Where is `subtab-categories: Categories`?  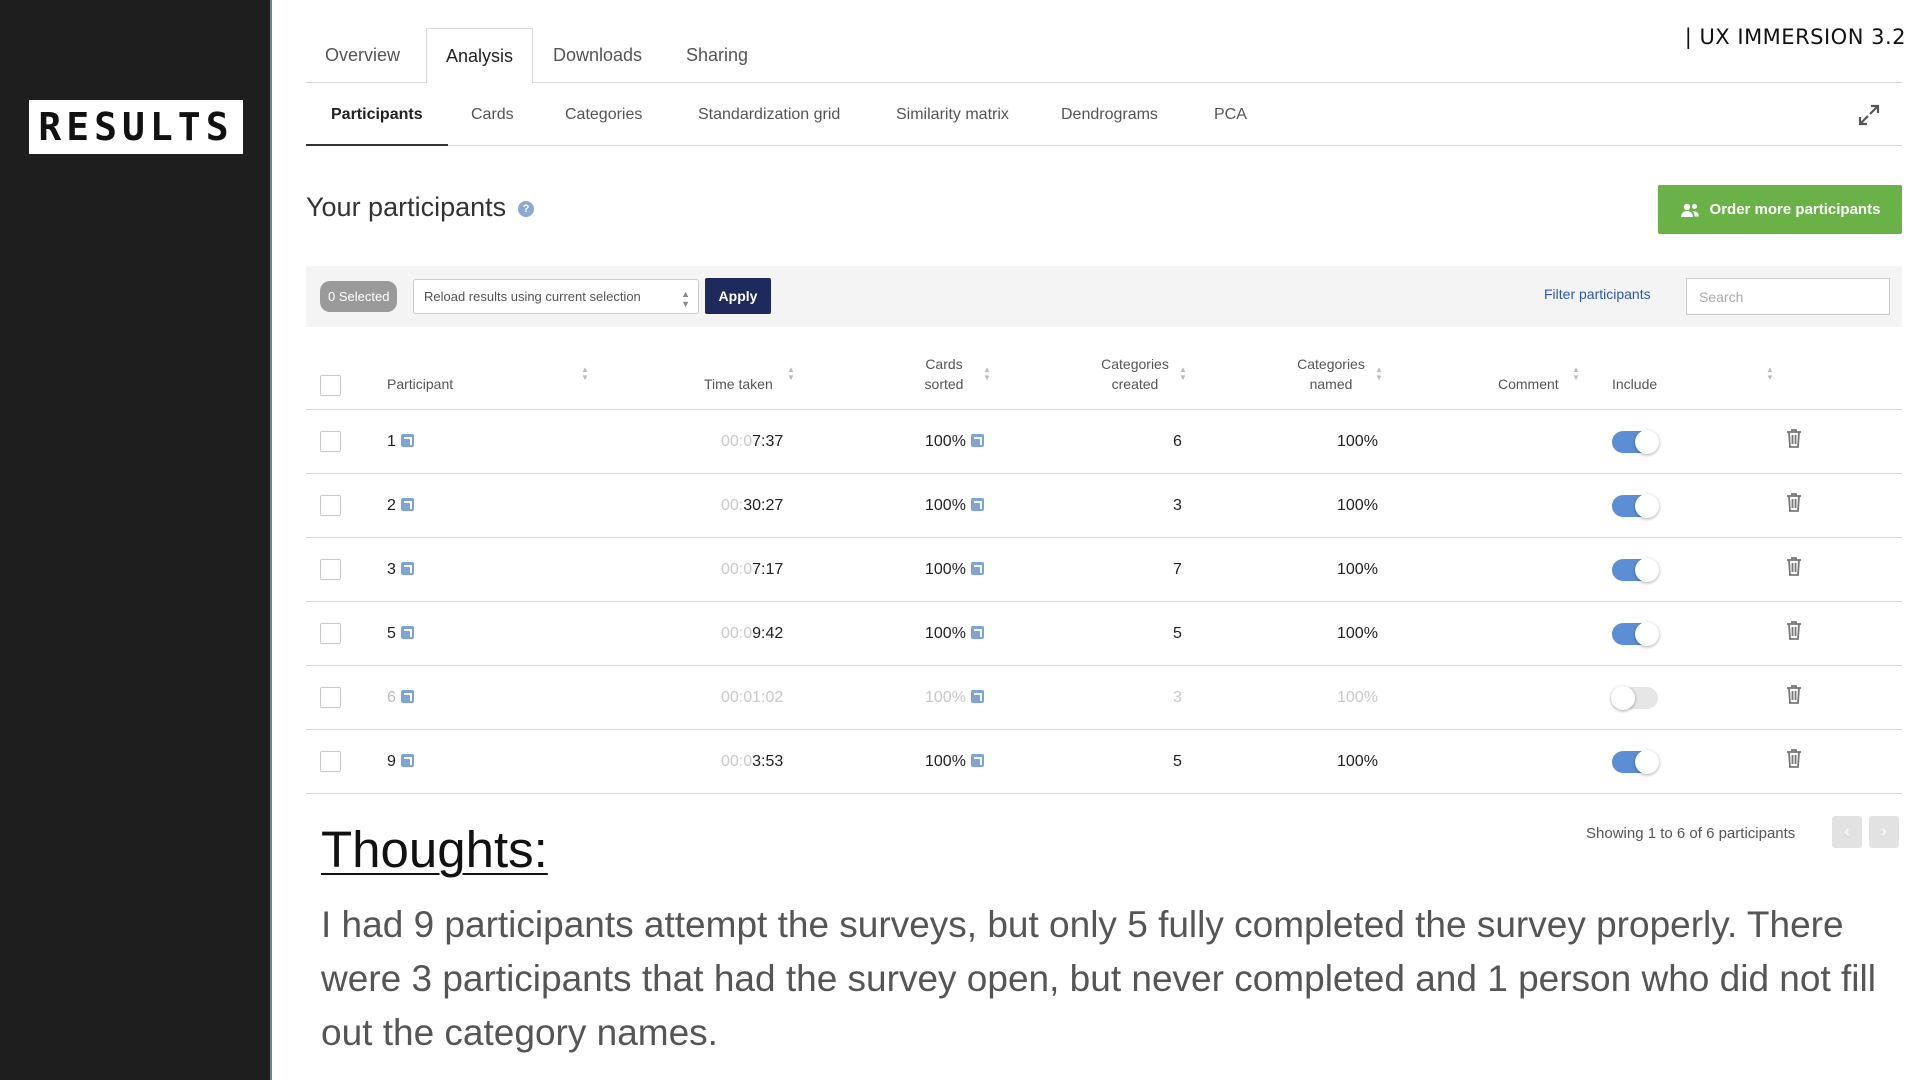
subtab-categories: Categories is located at coordinates (603, 114).